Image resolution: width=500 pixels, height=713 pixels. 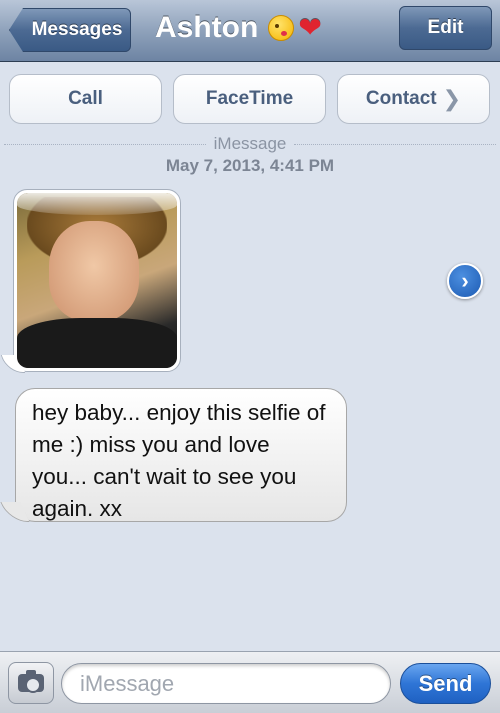 What do you see at coordinates (15, 512) in the screenshot?
I see `bubble-tail` at bounding box center [15, 512].